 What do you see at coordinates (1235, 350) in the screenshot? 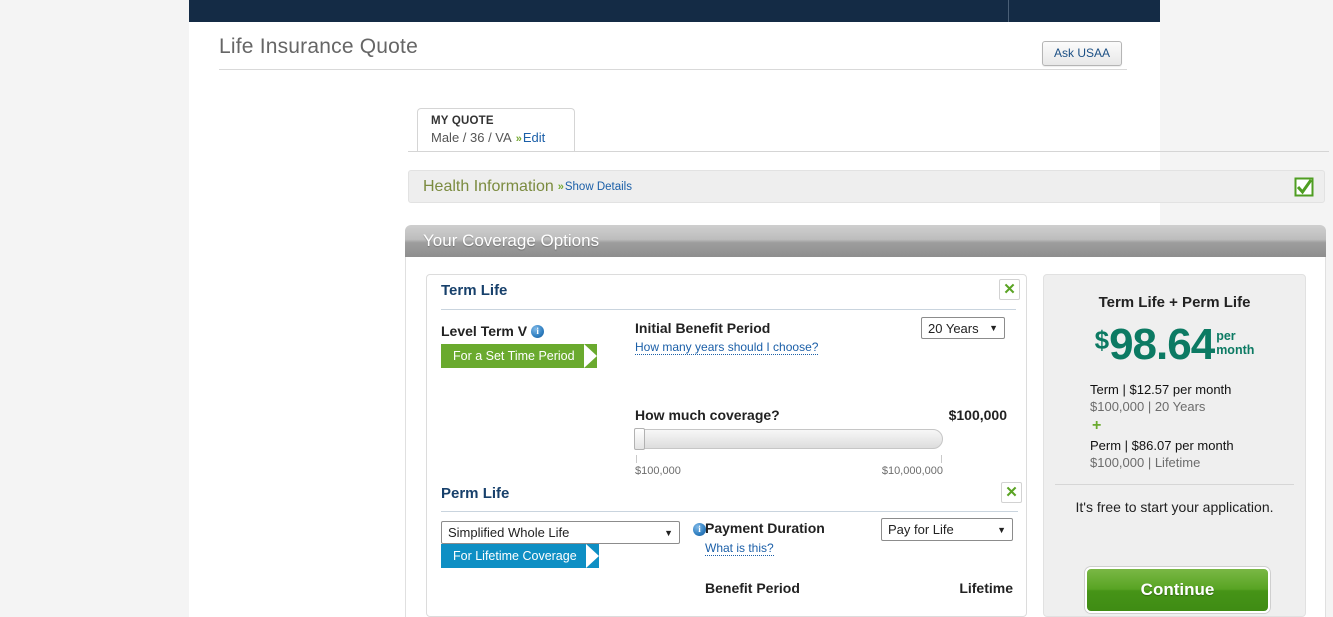
I see `price-period-line2: month` at bounding box center [1235, 350].